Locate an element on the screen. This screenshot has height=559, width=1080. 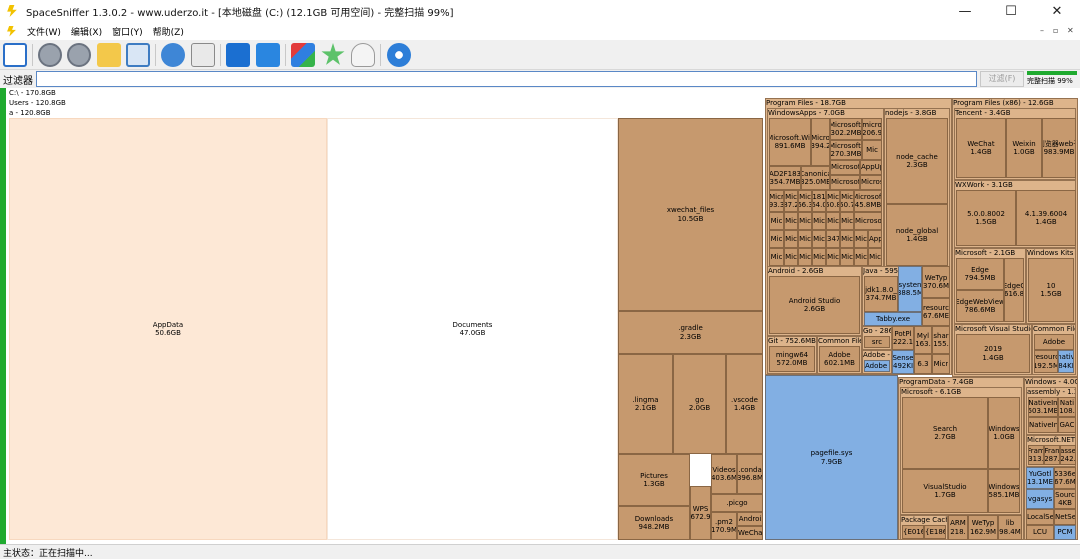
folder-weixin: Weixin 1.0GB is located at coordinates (1024, 148).